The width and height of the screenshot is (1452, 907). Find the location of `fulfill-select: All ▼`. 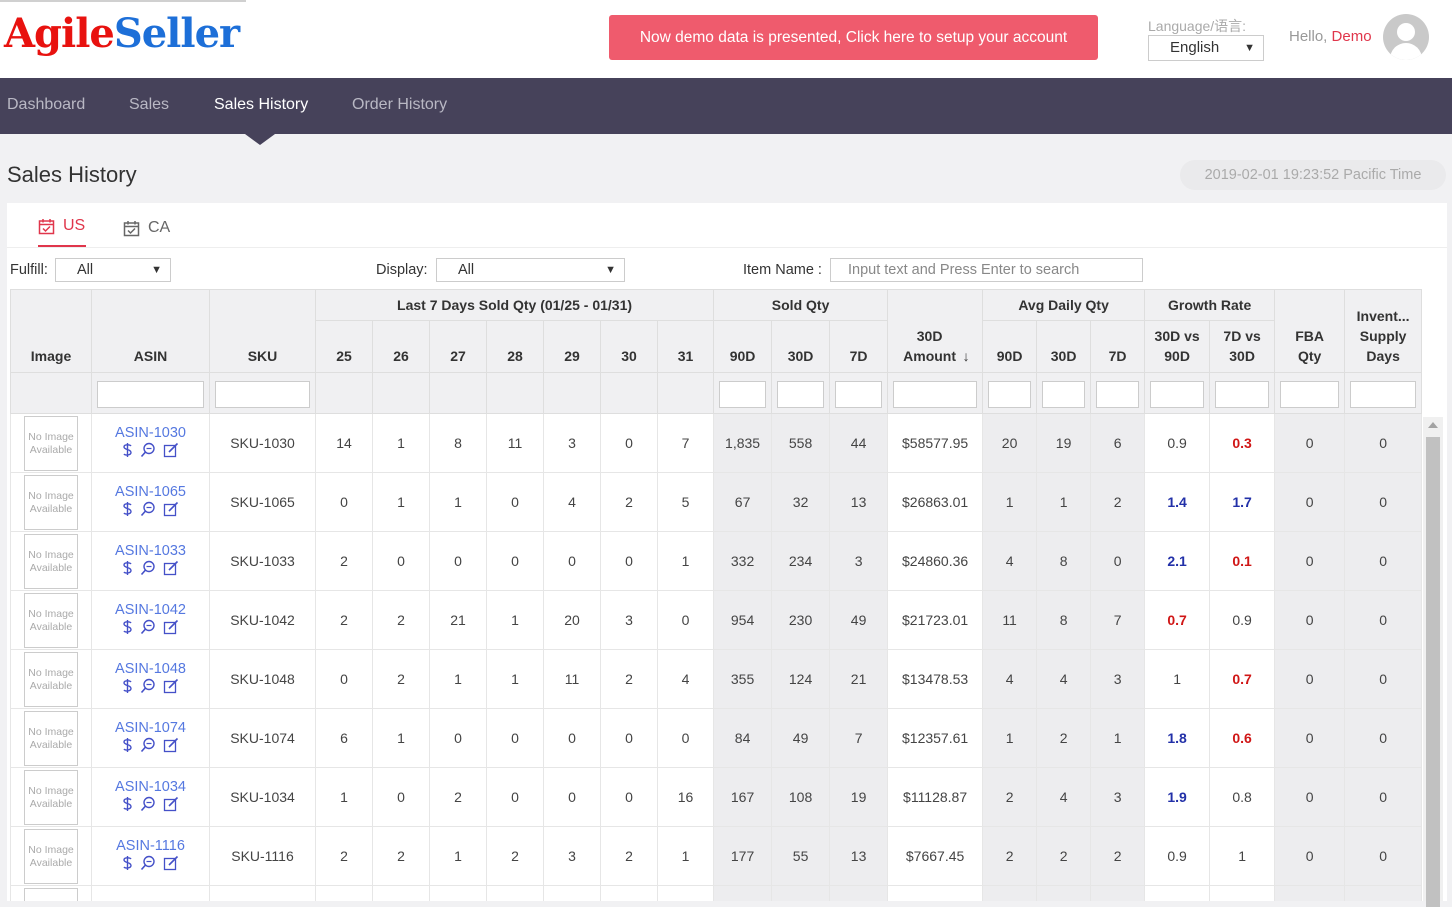

fulfill-select: All ▼ is located at coordinates (113, 270).